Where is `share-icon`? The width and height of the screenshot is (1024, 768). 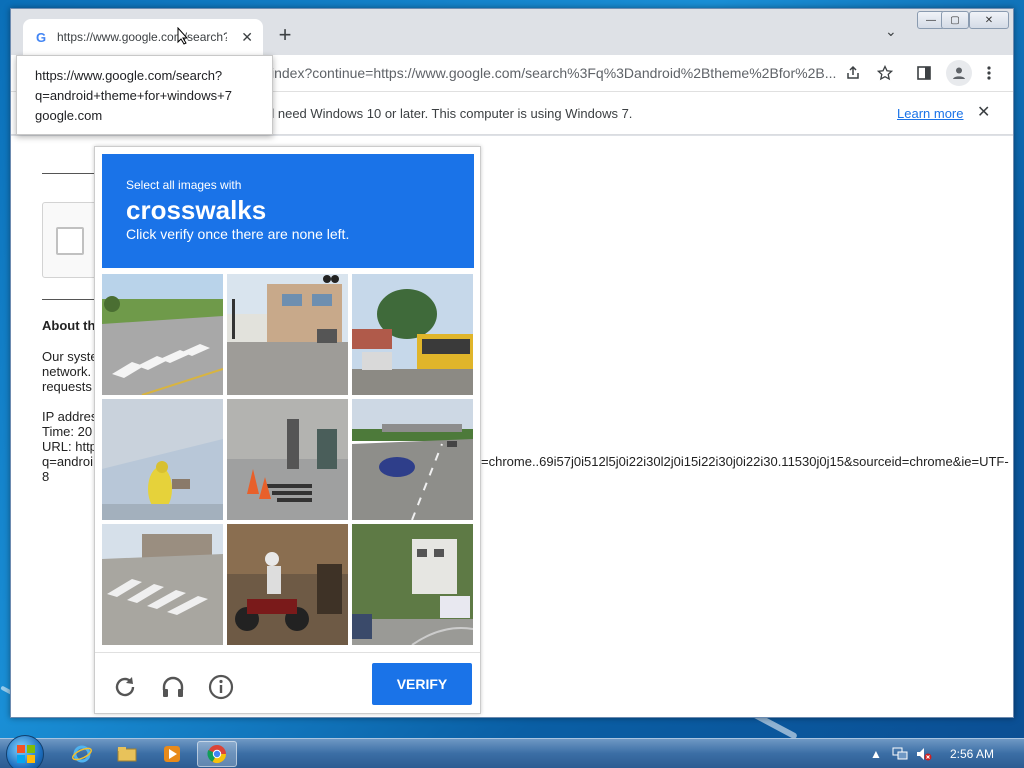
share-icon is located at coordinates (853, 73).